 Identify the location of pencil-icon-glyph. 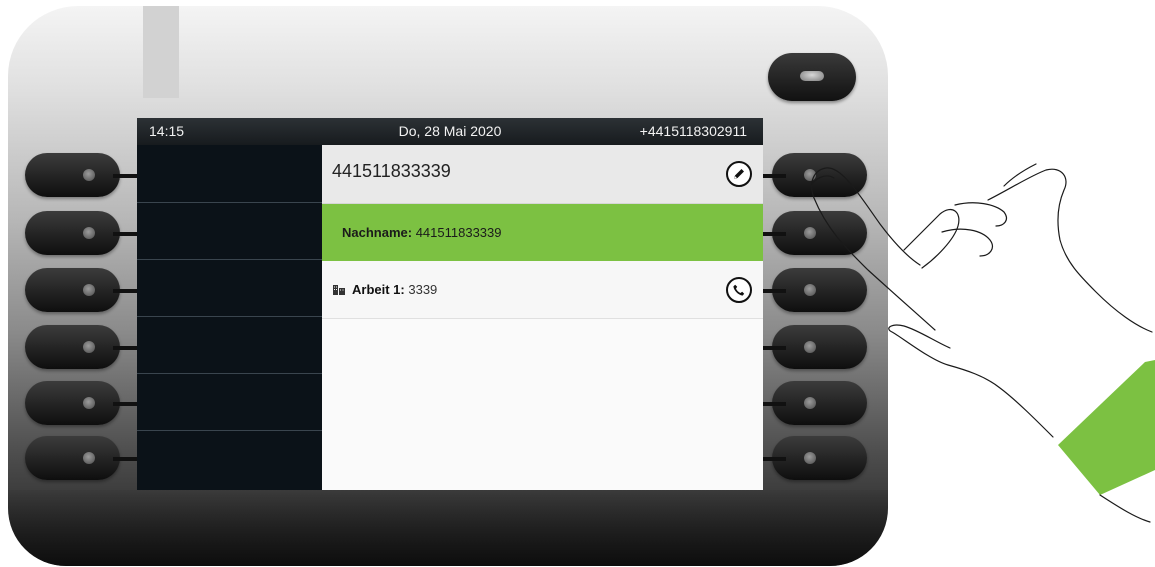
(739, 174).